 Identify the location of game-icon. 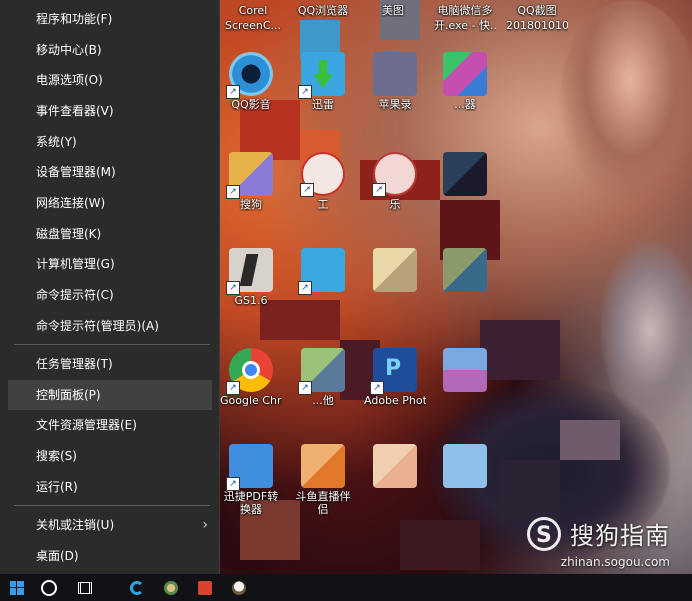
(171, 587).